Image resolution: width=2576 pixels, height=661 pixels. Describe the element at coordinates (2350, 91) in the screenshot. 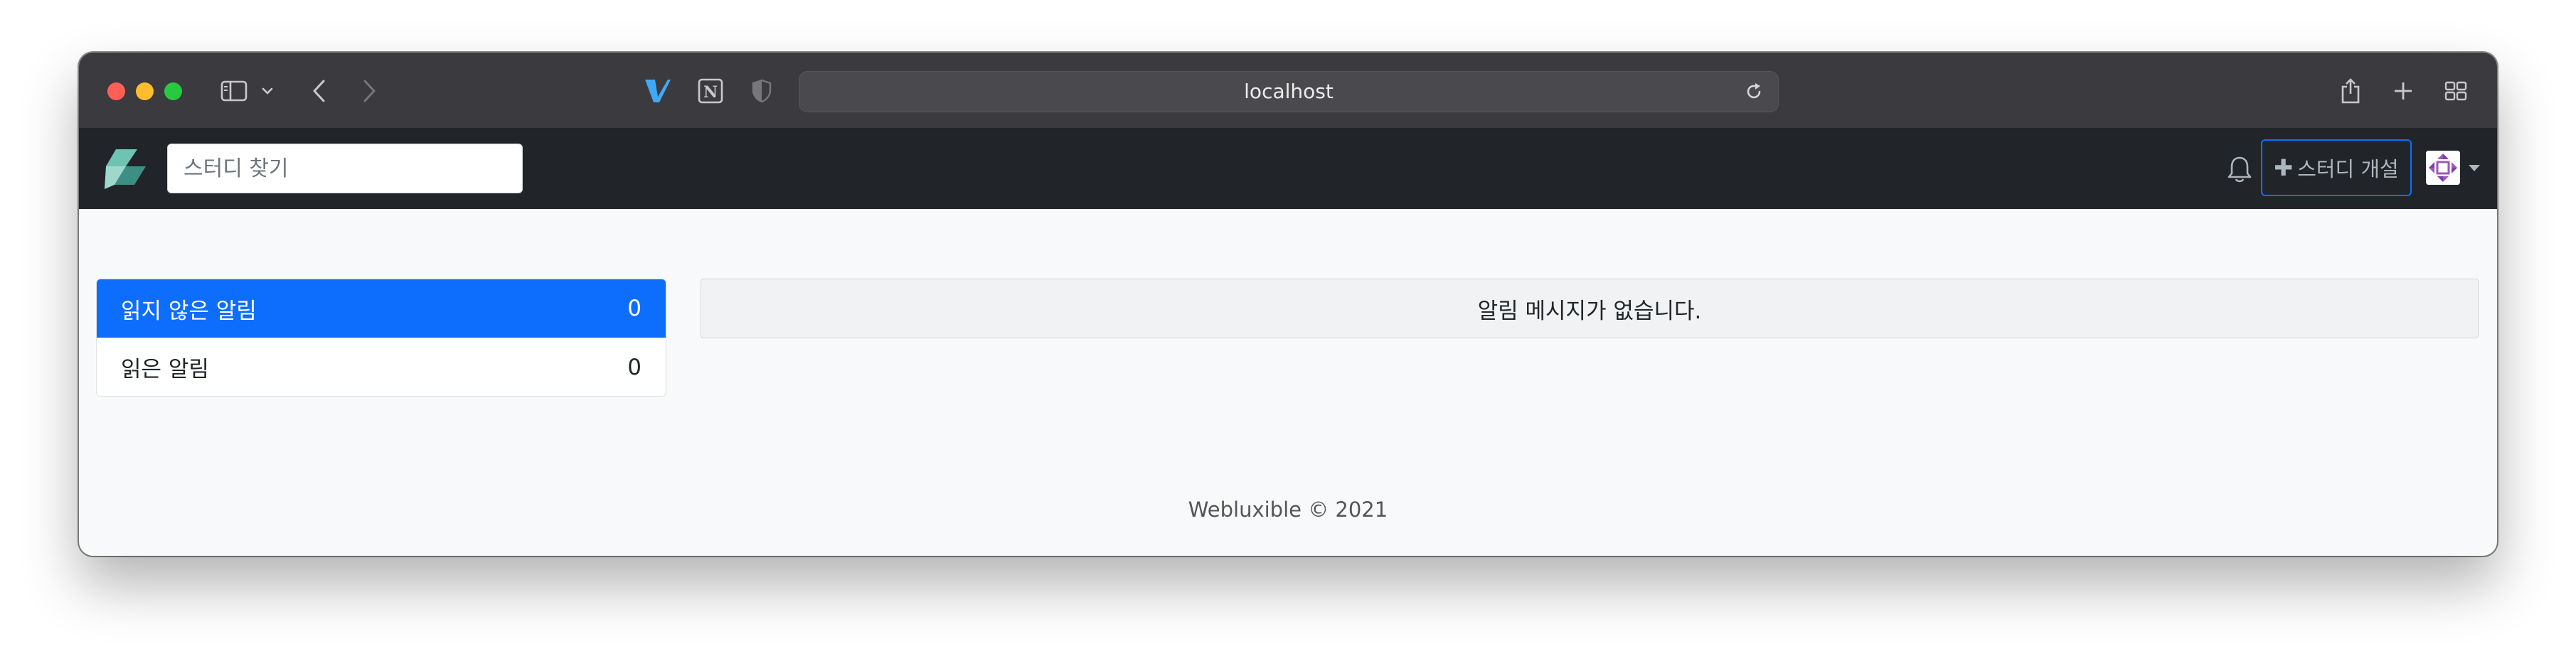

I see `share-icon` at that location.